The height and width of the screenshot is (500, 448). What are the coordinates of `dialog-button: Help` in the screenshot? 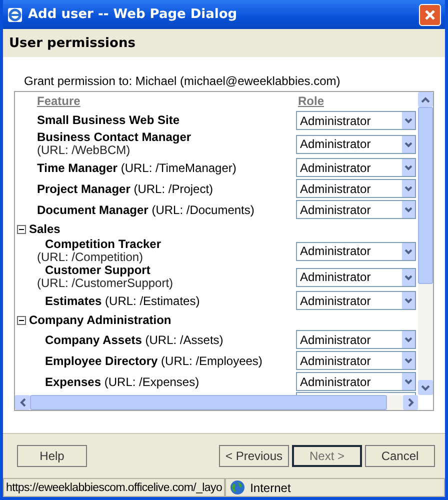 It's located at (52, 456).